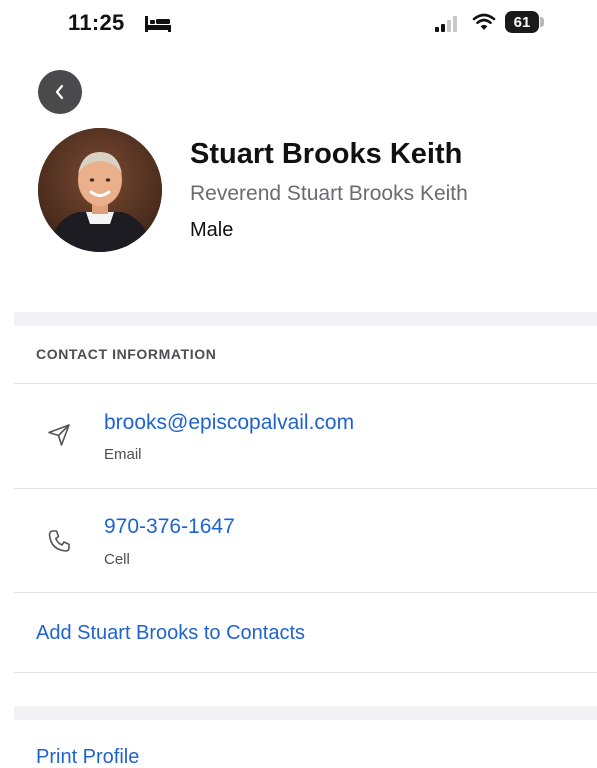 Image resolution: width=597 pixels, height=768 pixels. Describe the element at coordinates (126, 354) in the screenshot. I see `section-header-contact: CONTACT INFORMATION` at that location.